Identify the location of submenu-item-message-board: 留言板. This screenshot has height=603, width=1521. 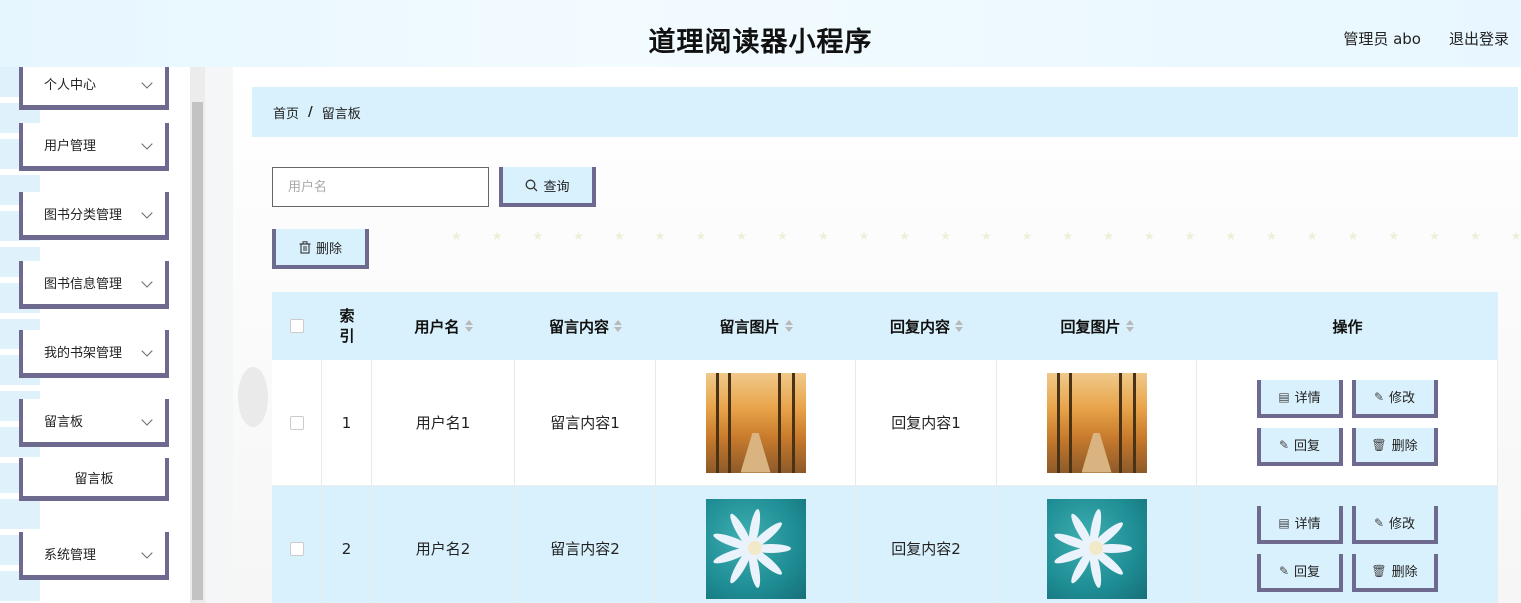
(94, 479).